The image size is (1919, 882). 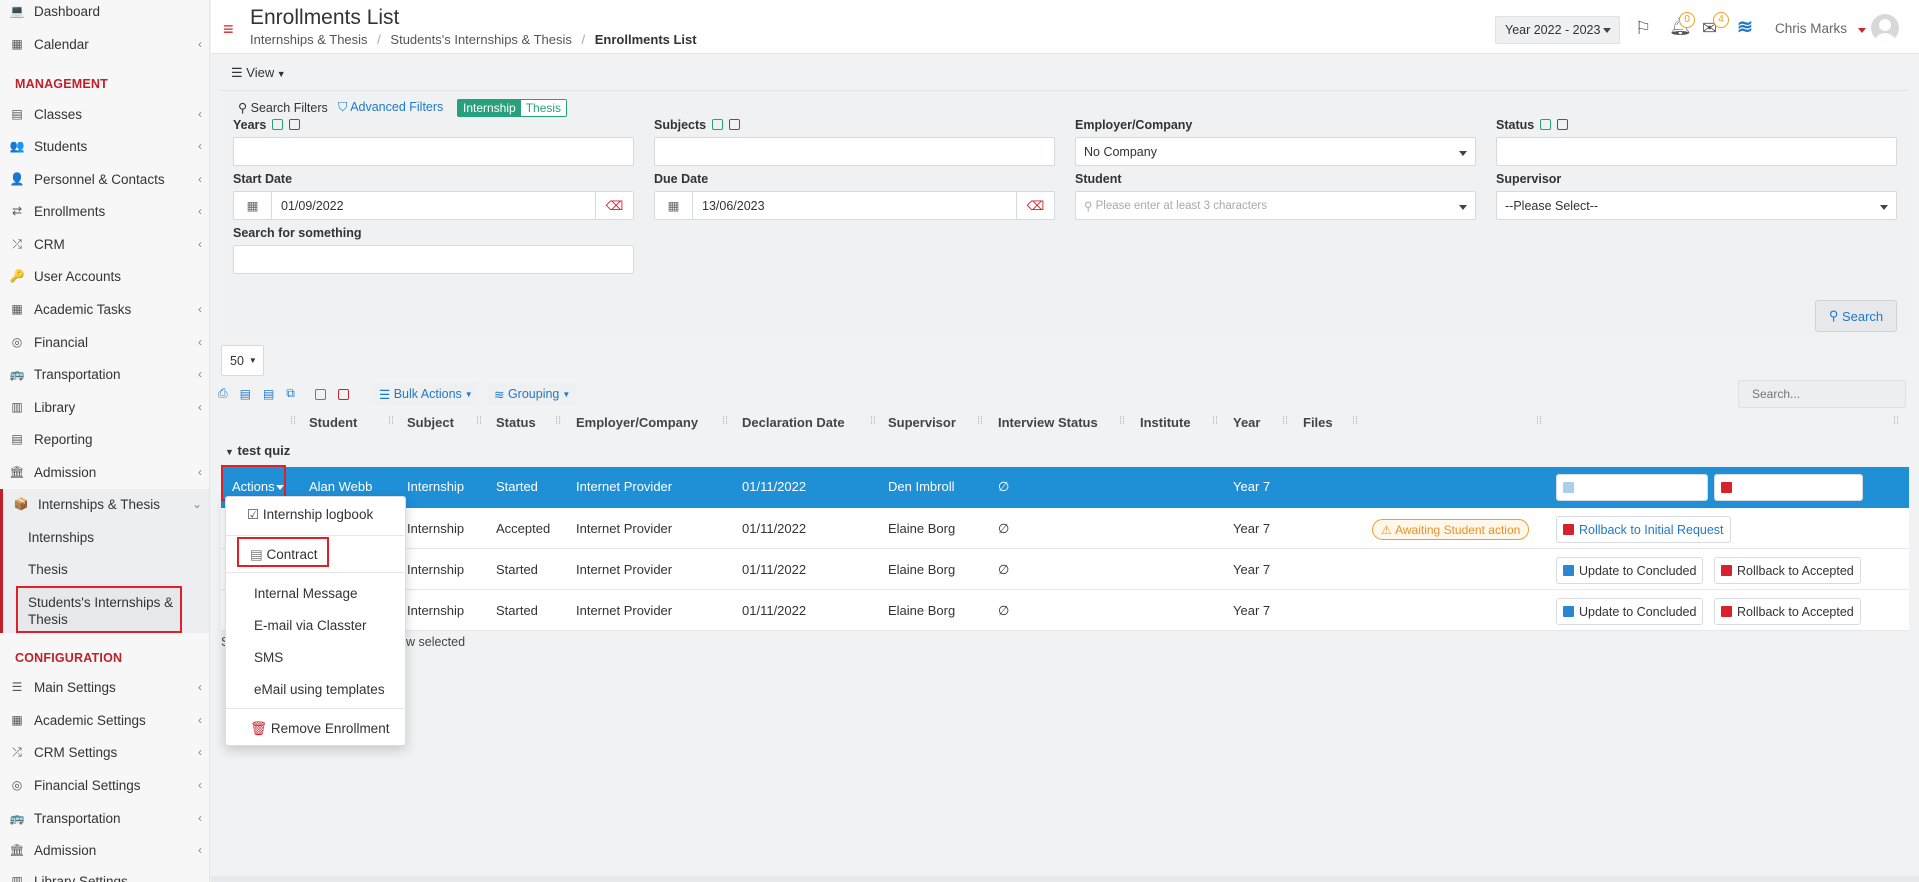 What do you see at coordinates (104, 44) in the screenshot?
I see `sidebar-item-calendar: ▦ Calendar ‹` at bounding box center [104, 44].